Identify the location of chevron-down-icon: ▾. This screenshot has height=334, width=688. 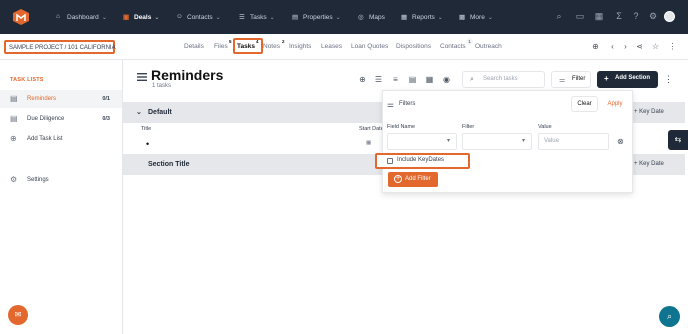
(448, 141).